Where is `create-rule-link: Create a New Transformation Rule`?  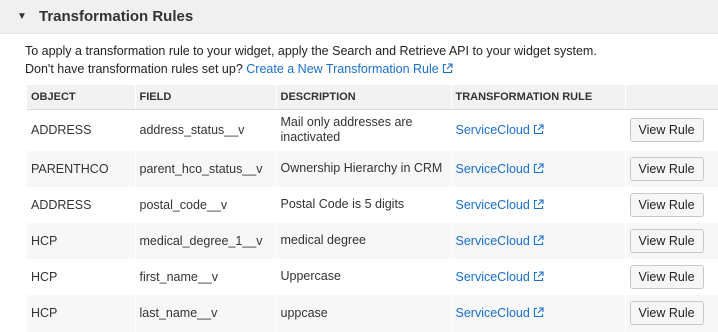
create-rule-link: Create a New Transformation Rule is located at coordinates (349, 69).